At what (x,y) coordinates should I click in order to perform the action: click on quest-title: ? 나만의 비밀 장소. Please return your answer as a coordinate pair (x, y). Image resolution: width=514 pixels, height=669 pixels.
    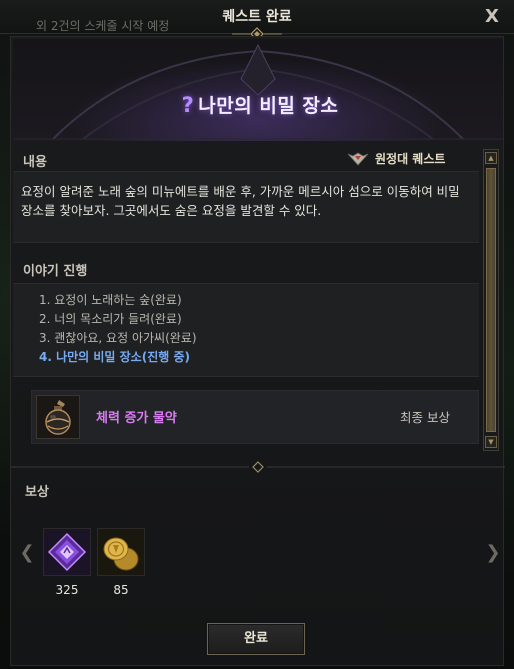
    Looking at the image, I should click on (260, 104).